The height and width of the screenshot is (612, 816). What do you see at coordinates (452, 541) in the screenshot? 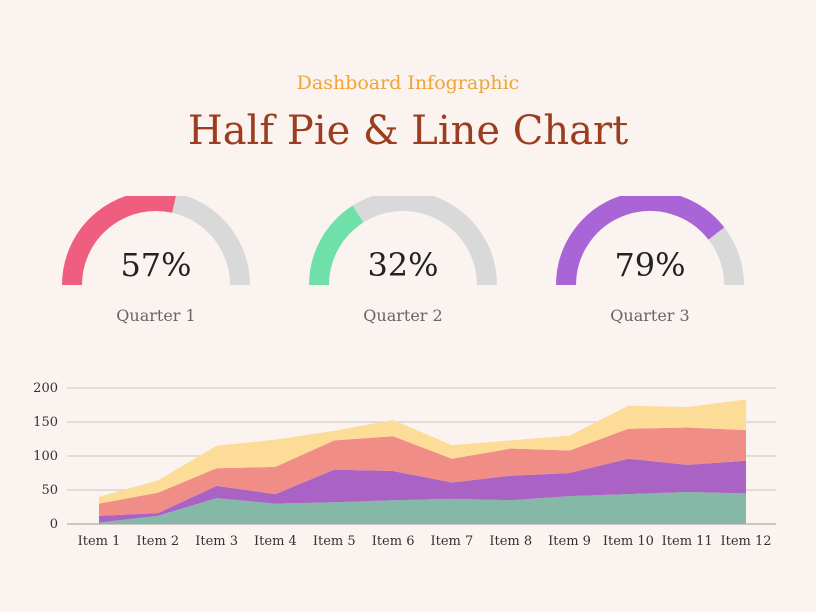
I see `x-tick-label: Item 7` at bounding box center [452, 541].